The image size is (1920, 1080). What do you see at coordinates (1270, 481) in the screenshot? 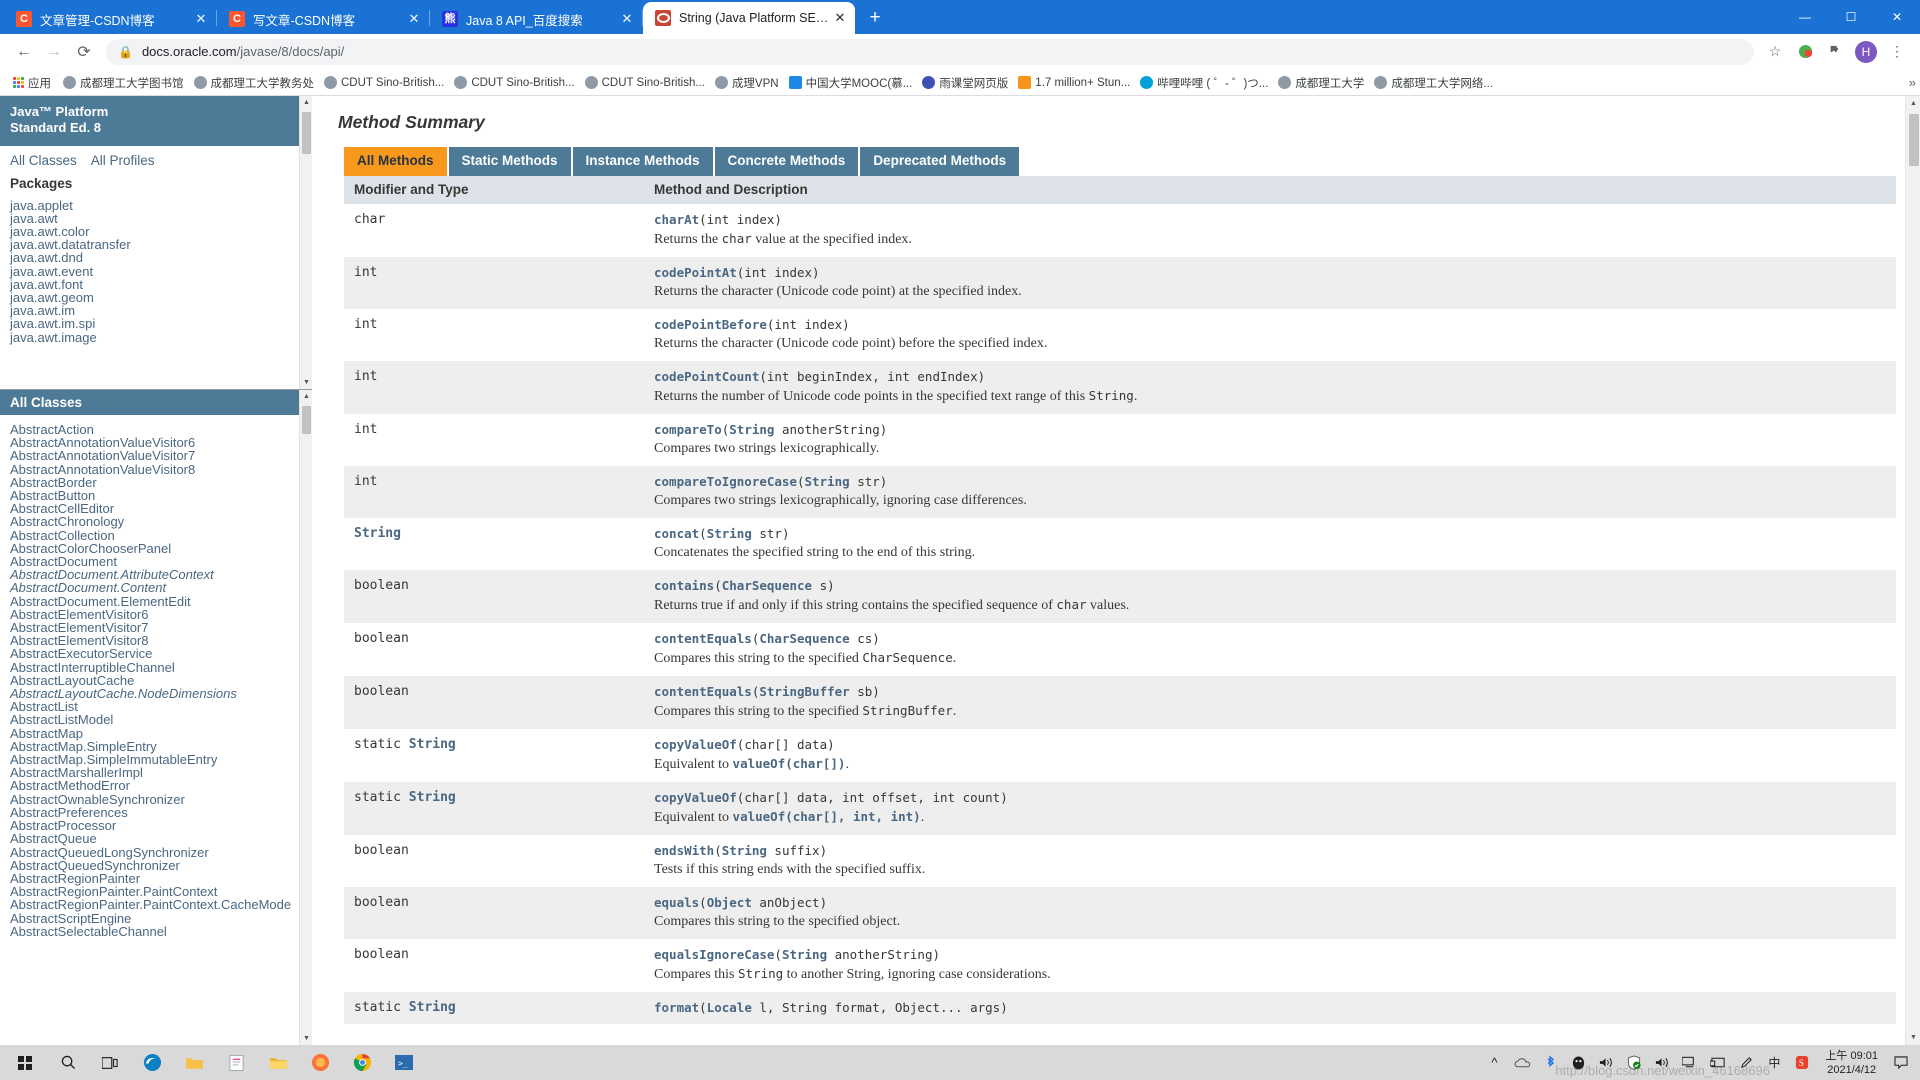
I see `method-signature: compareToIgnoreCase(String str)` at bounding box center [1270, 481].